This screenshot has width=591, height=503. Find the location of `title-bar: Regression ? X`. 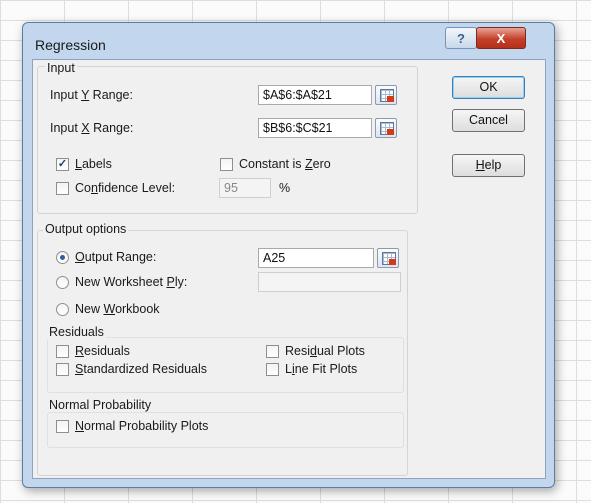

title-bar: Regression ? X is located at coordinates (288, 40).